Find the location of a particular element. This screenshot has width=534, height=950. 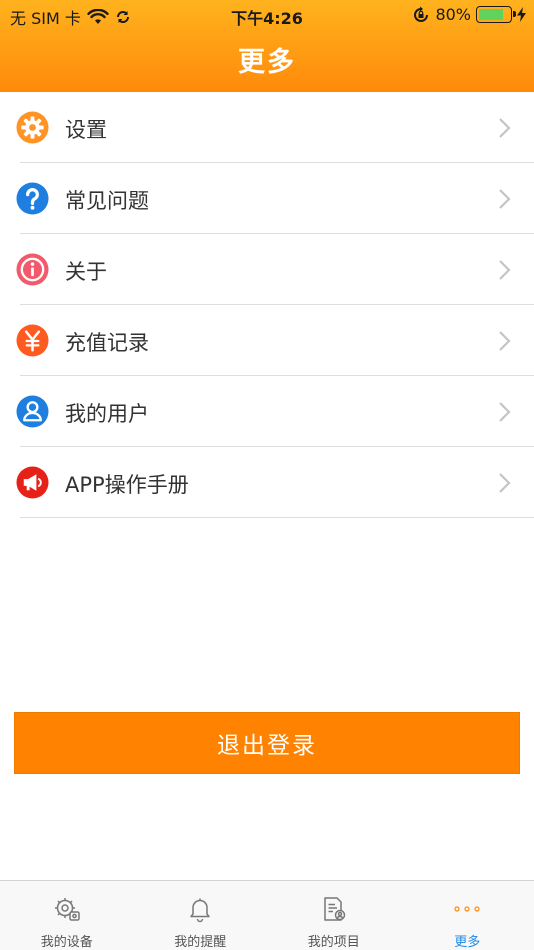

info-icon is located at coordinates (32, 269).